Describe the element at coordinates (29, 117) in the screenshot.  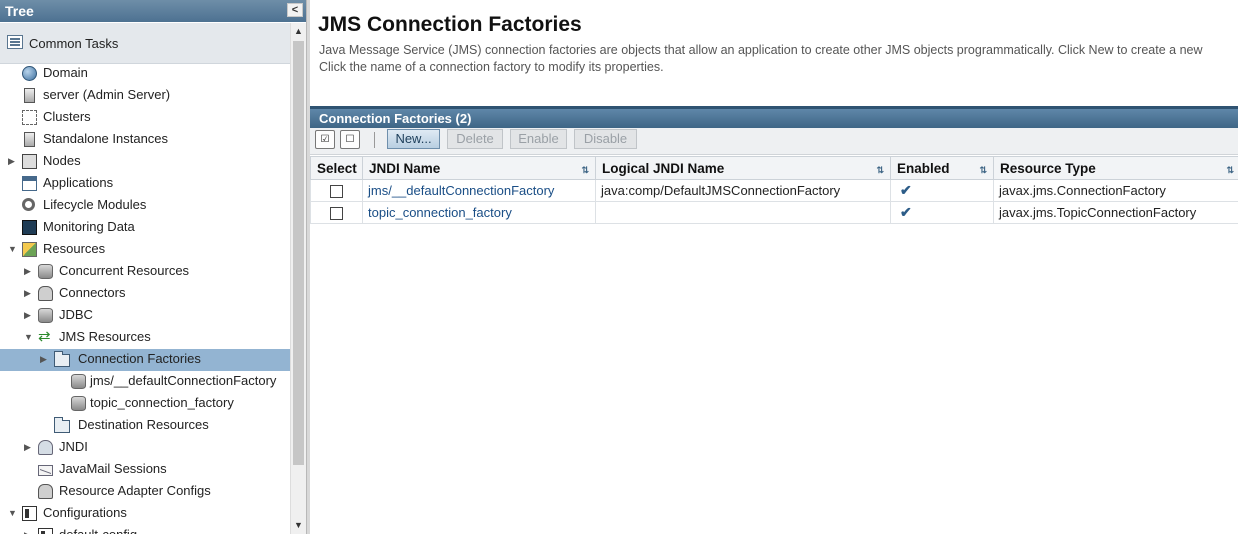
I see `clusters-icon` at that location.